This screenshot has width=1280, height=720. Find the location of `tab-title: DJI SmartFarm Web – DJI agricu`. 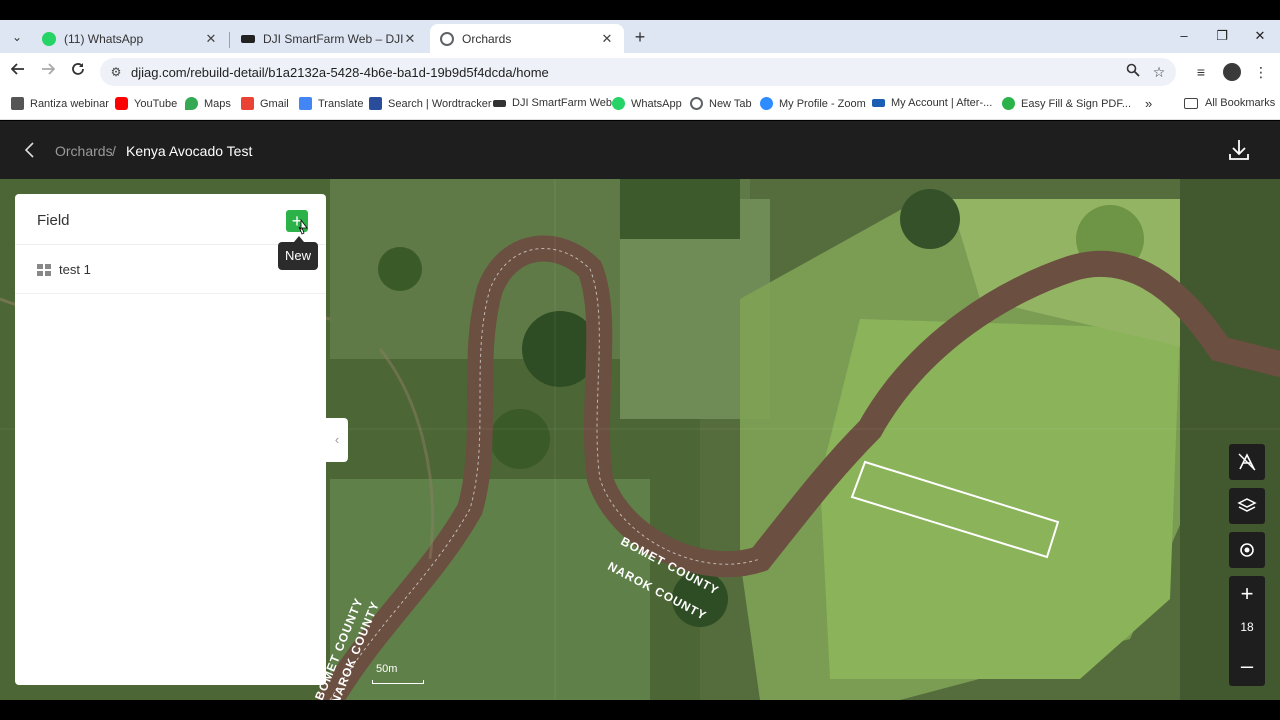

tab-title: DJI SmartFarm Web – DJI agricu is located at coordinates (333, 38).